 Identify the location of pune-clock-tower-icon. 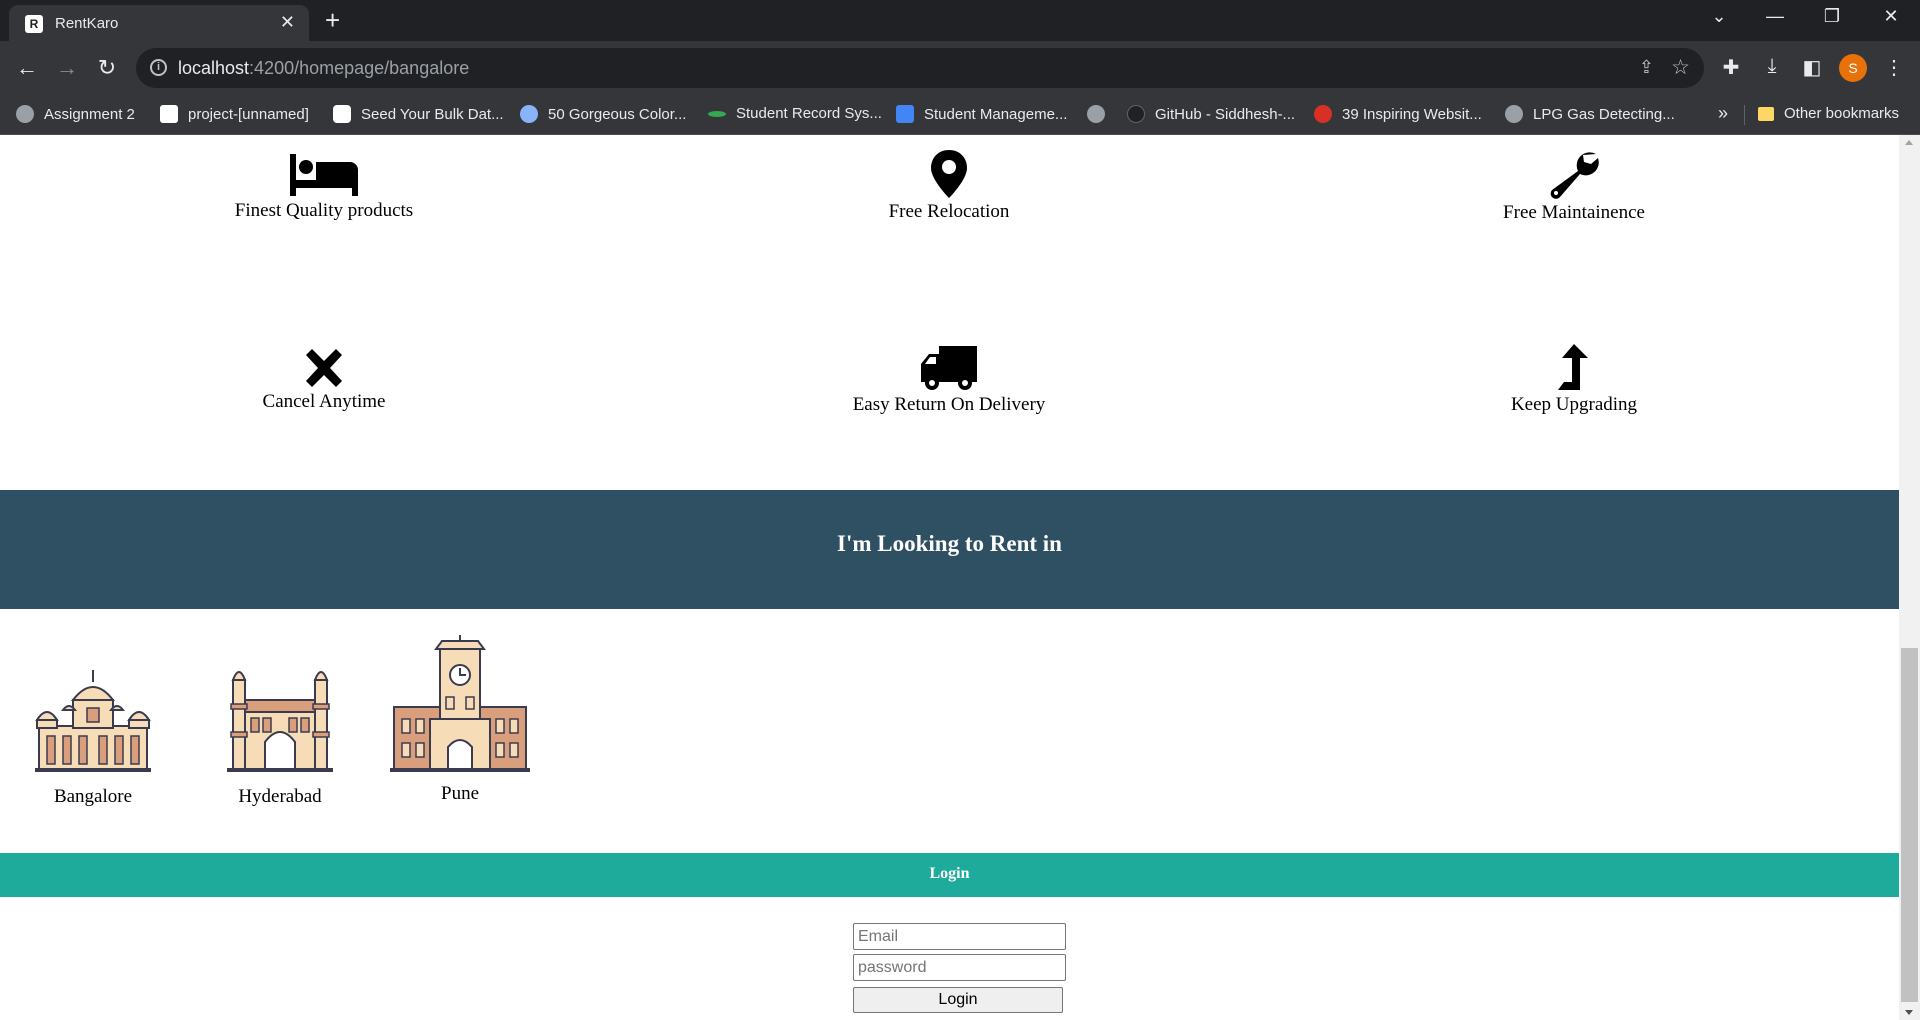
(460, 703).